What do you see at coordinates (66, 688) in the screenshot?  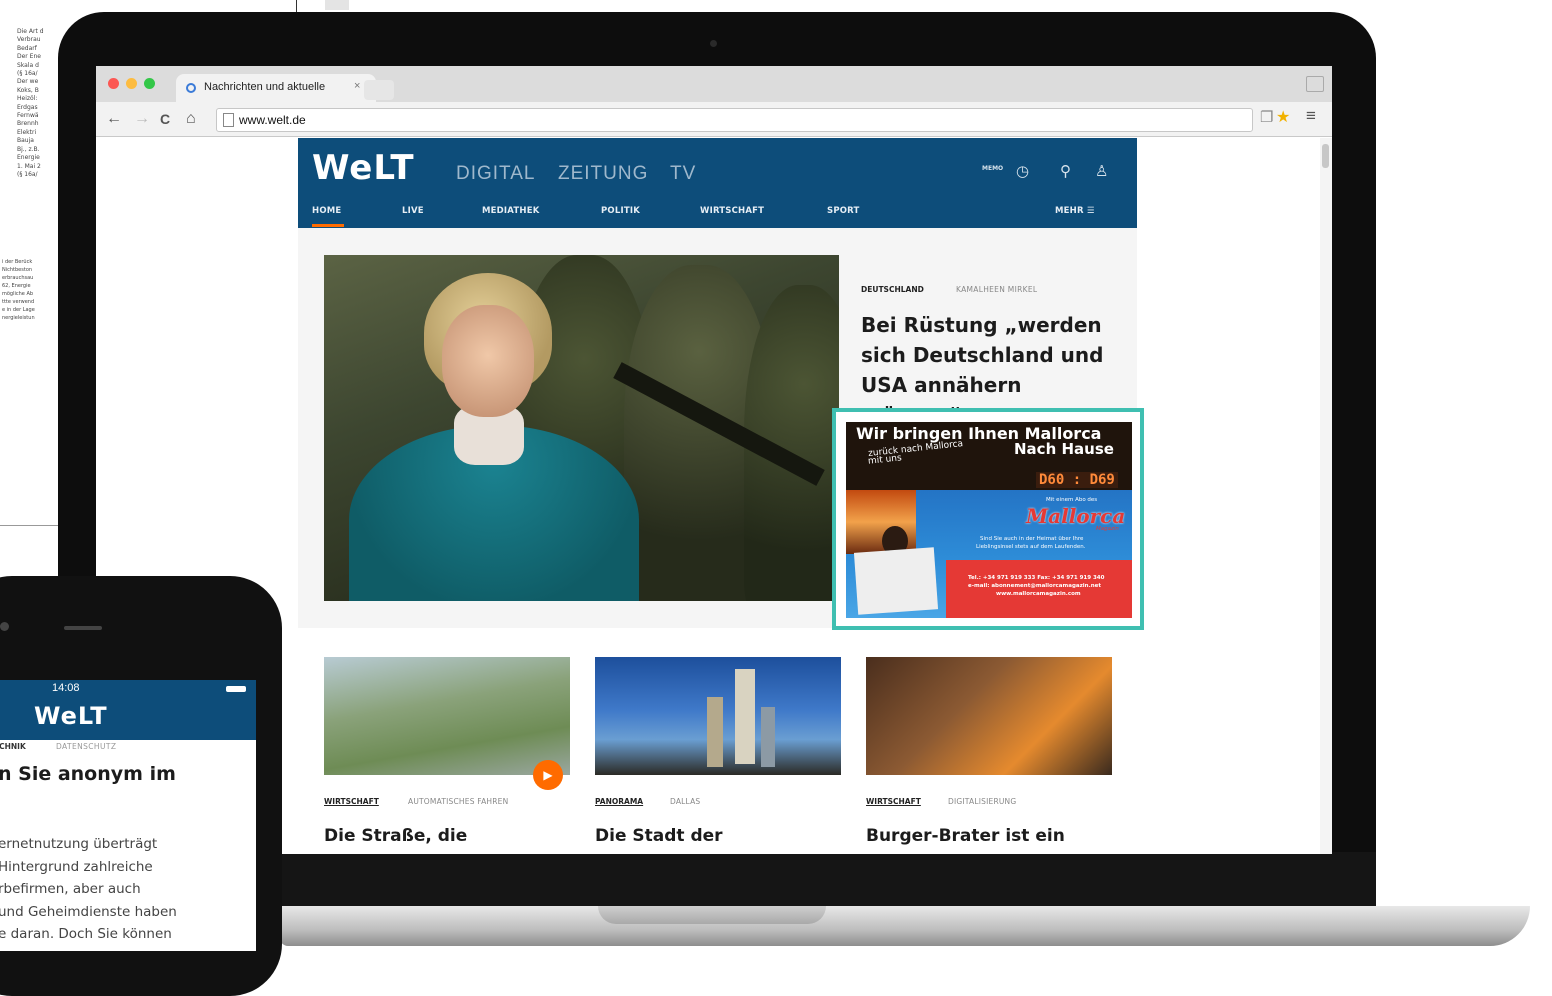 I see `phone-time: 14:08` at bounding box center [66, 688].